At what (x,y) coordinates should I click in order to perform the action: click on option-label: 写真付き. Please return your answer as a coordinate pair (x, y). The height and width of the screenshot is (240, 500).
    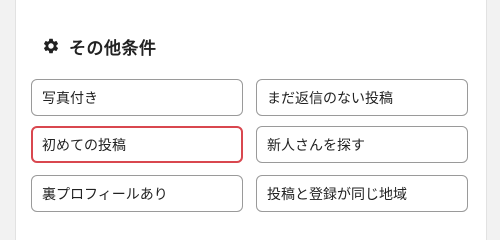
    Looking at the image, I should click on (70, 98).